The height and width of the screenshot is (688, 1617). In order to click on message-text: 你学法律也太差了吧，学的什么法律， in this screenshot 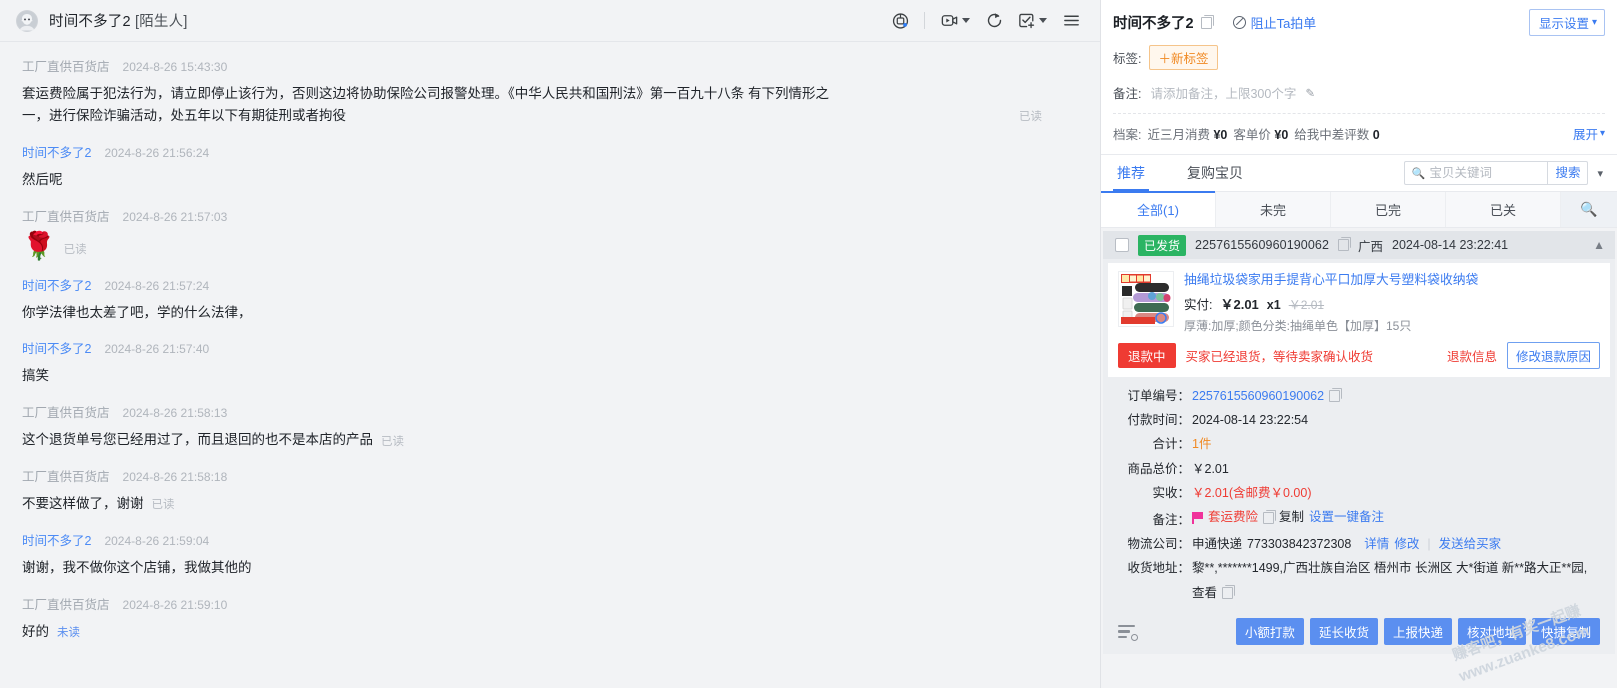, I will do `click(137, 312)`.